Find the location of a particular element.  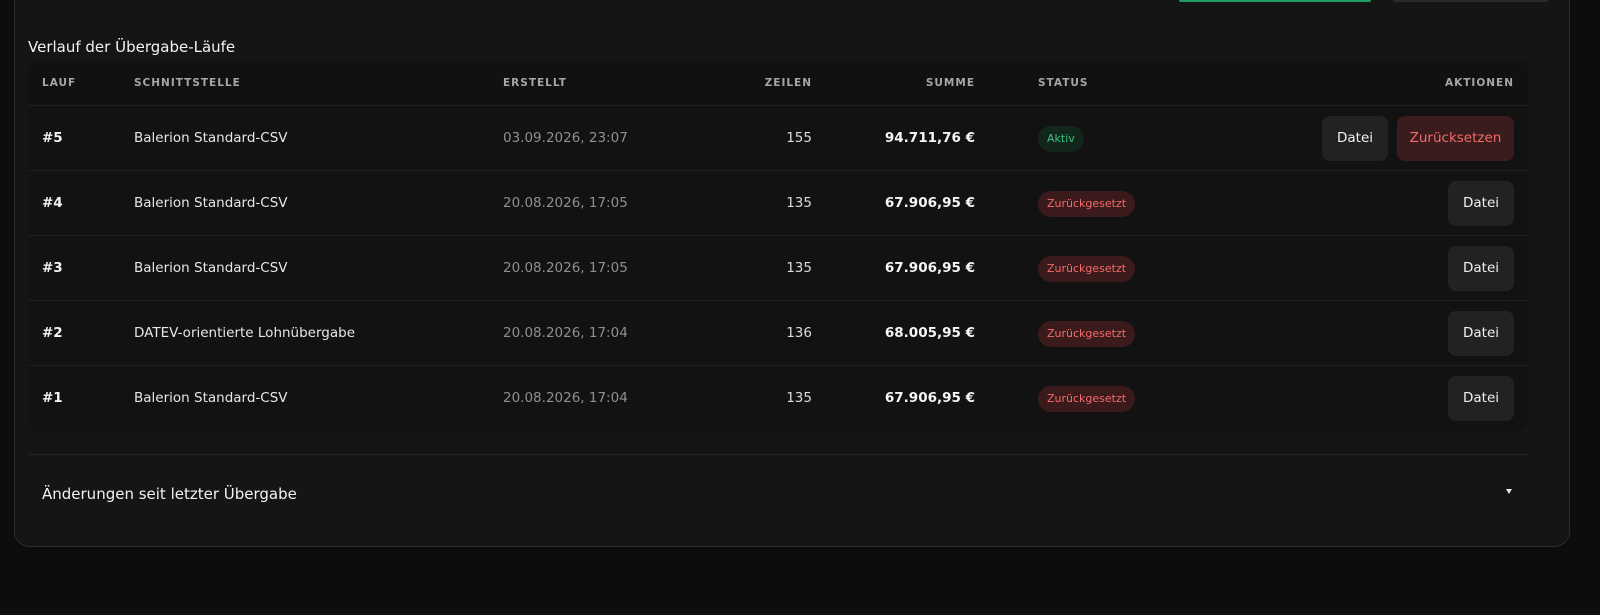

header-aktionen: AKTIONEN is located at coordinates (1479, 83).